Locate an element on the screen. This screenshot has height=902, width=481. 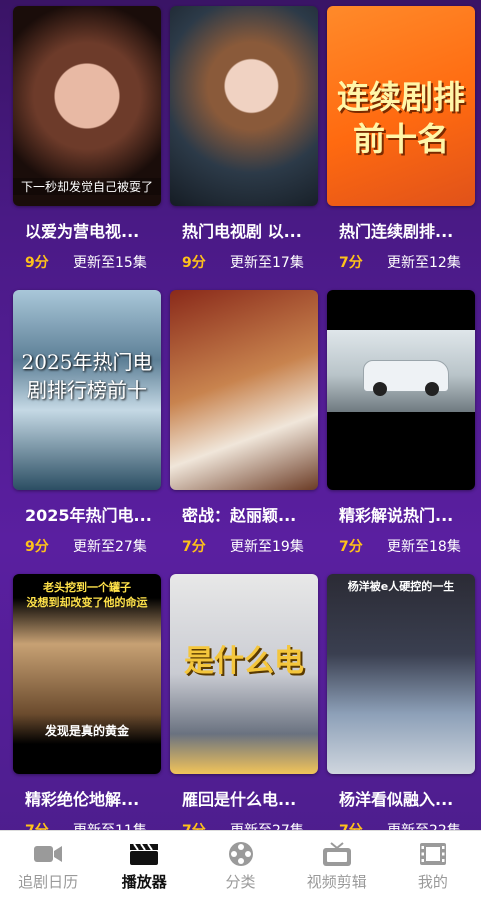
video-thumbnail: 连续剧排 前十名 is located at coordinates (401, 106).